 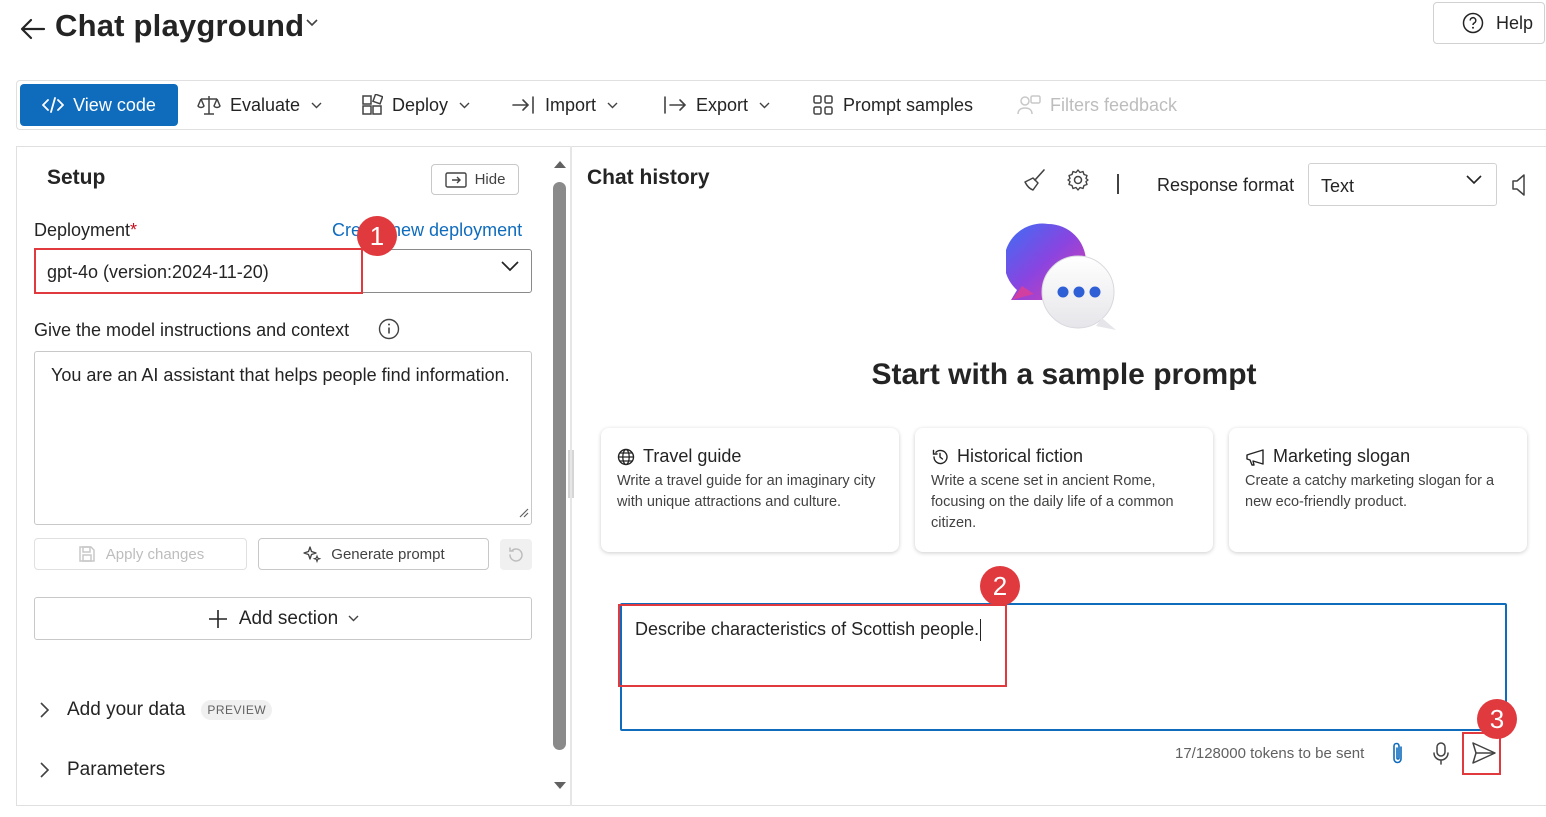 I want to click on grid-icon, so click(x=823, y=105).